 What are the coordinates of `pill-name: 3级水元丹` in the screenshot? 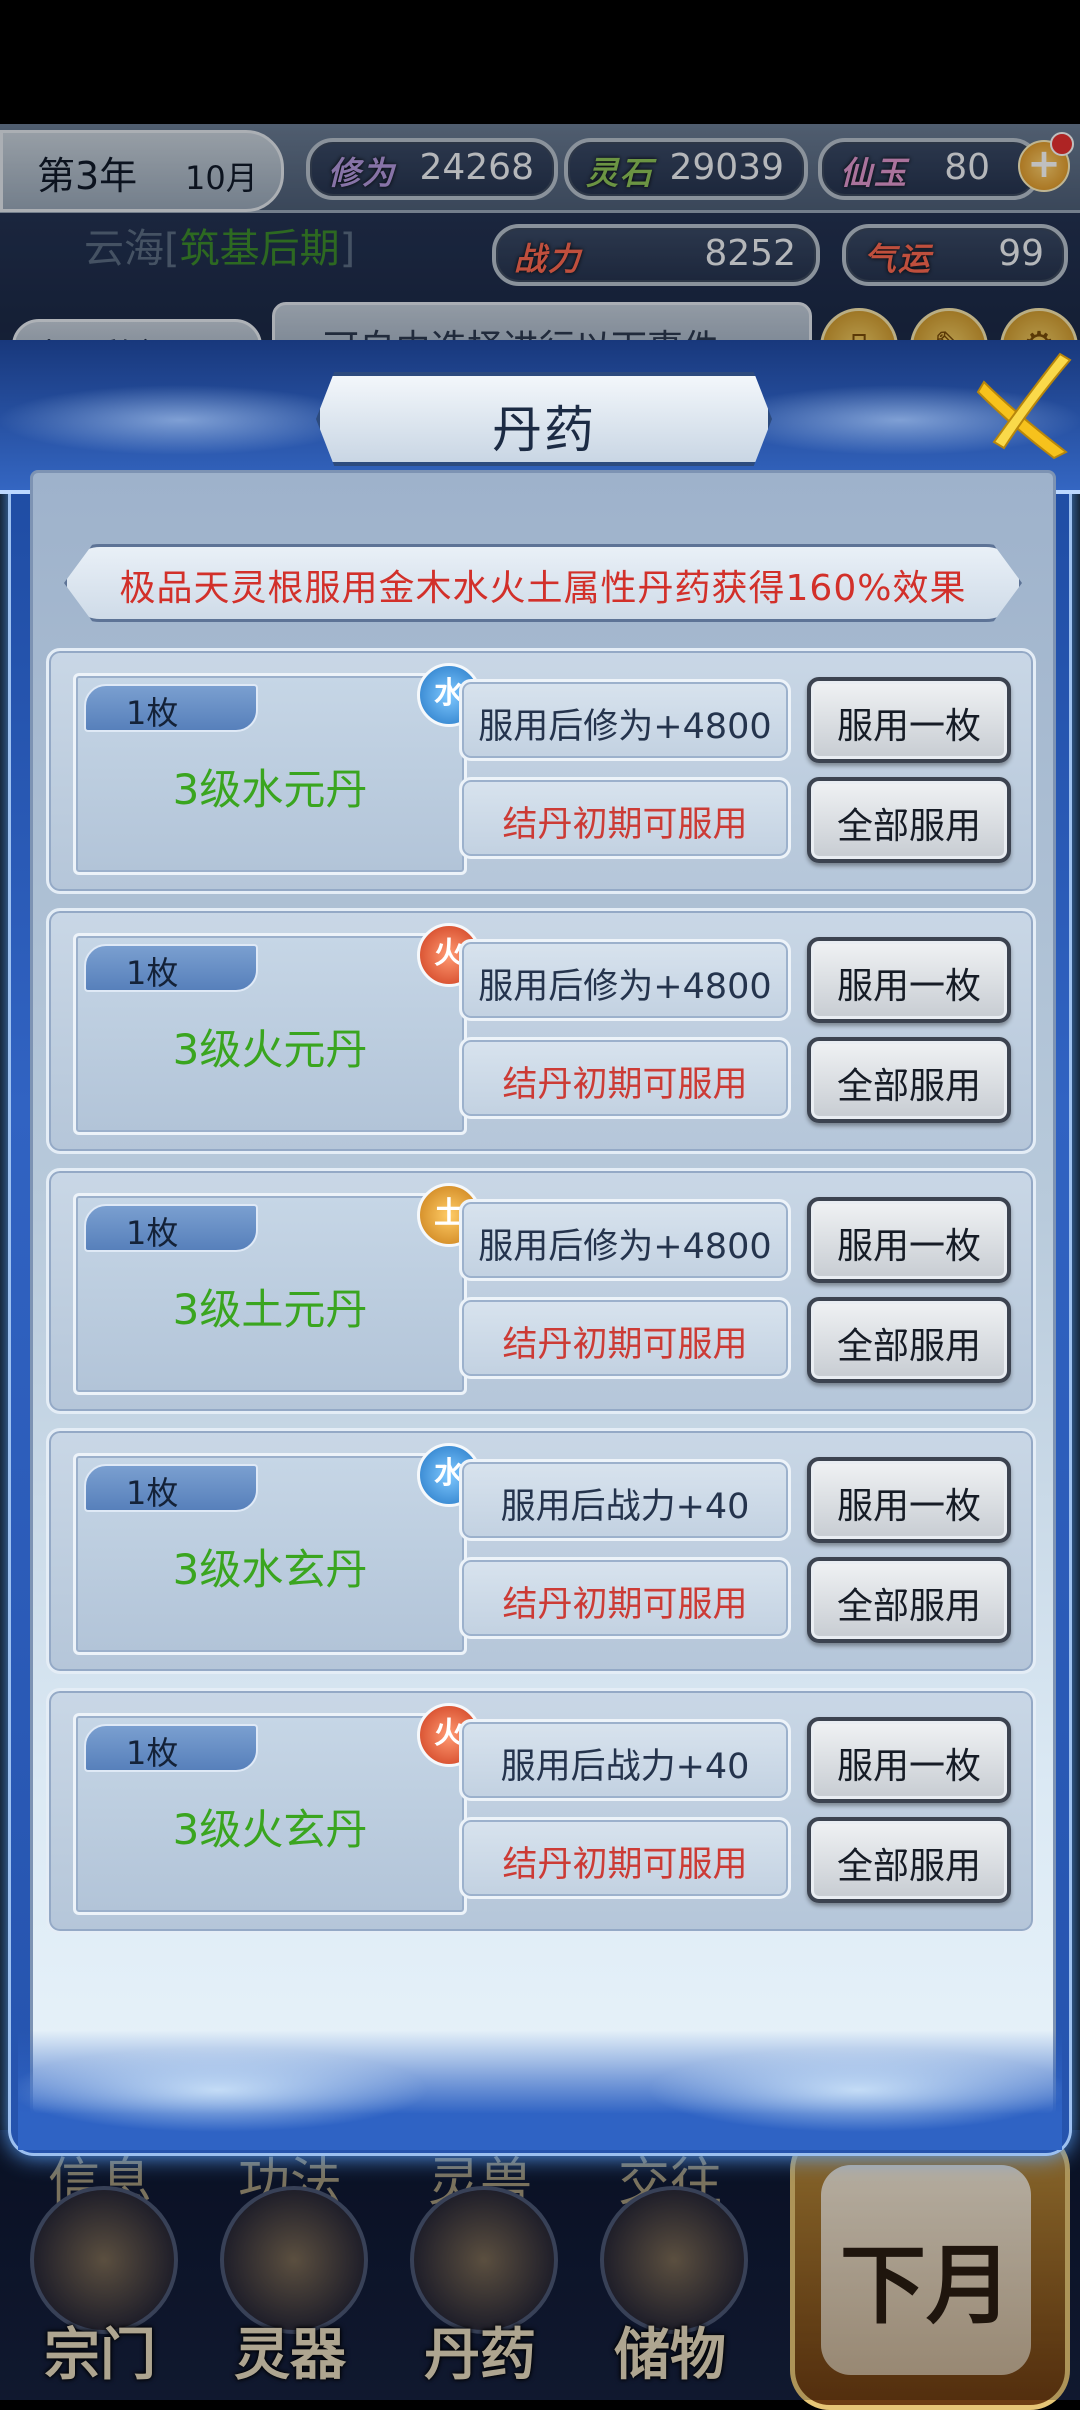 It's located at (270, 789).